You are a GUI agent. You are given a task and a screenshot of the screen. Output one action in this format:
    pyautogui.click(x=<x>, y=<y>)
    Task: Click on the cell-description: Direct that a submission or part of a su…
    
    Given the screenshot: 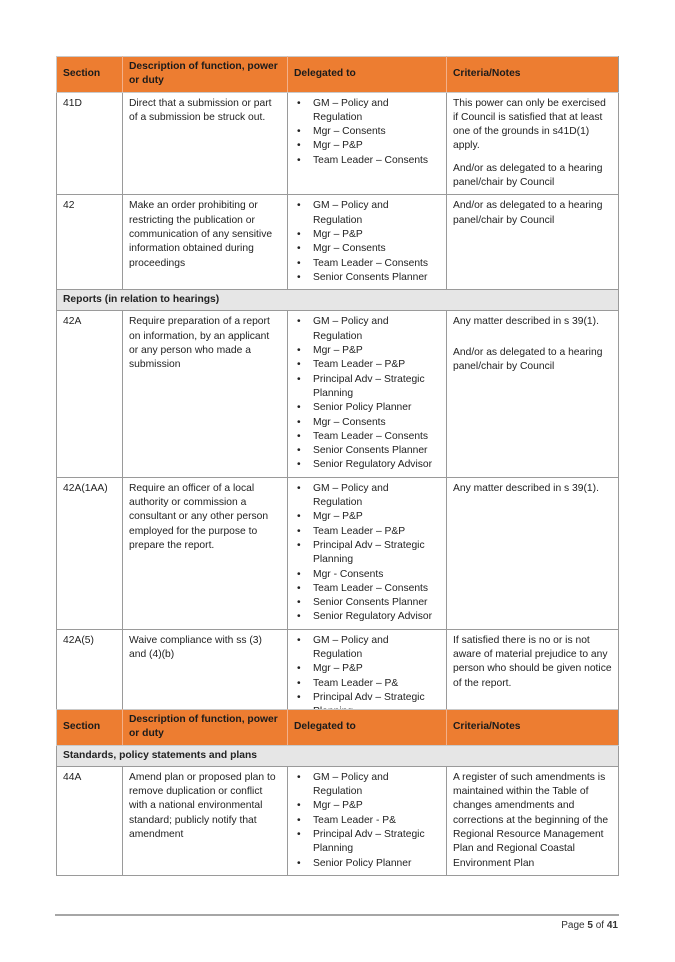 What is the action you would take?
    pyautogui.click(x=205, y=143)
    